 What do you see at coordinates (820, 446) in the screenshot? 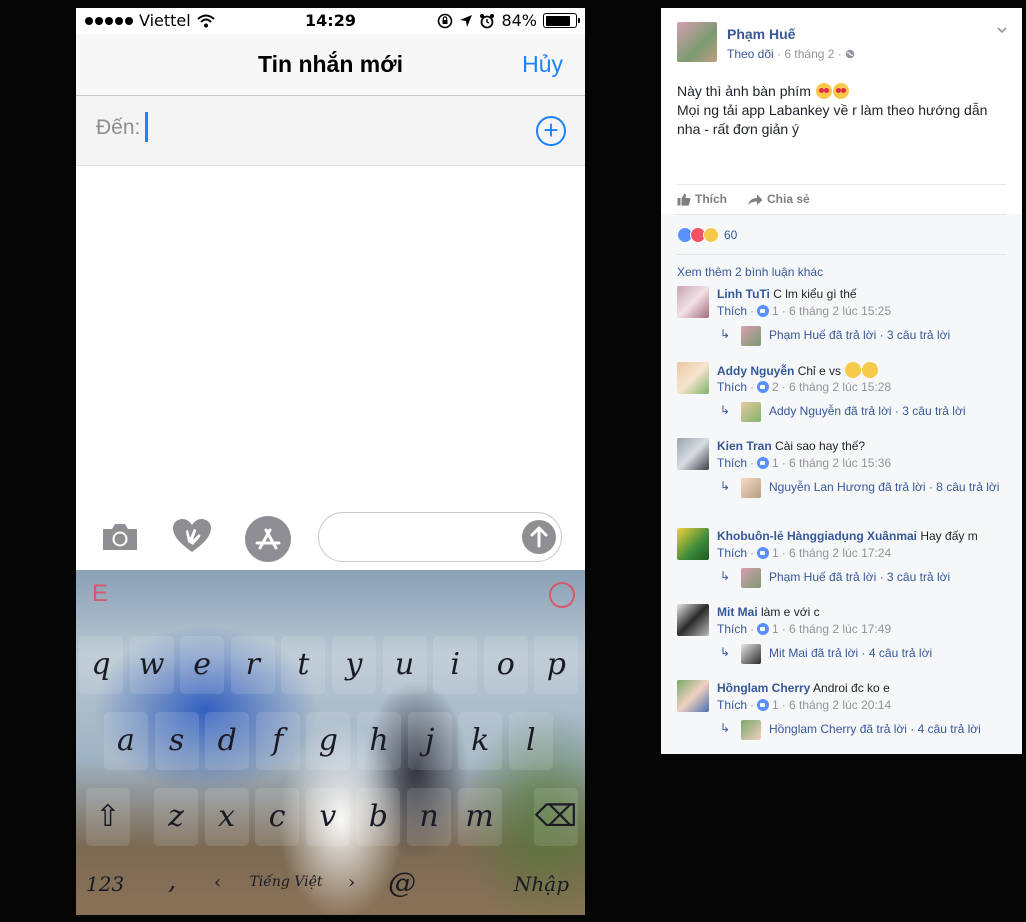
I see `comment-text: Cài sao hay thế?` at bounding box center [820, 446].